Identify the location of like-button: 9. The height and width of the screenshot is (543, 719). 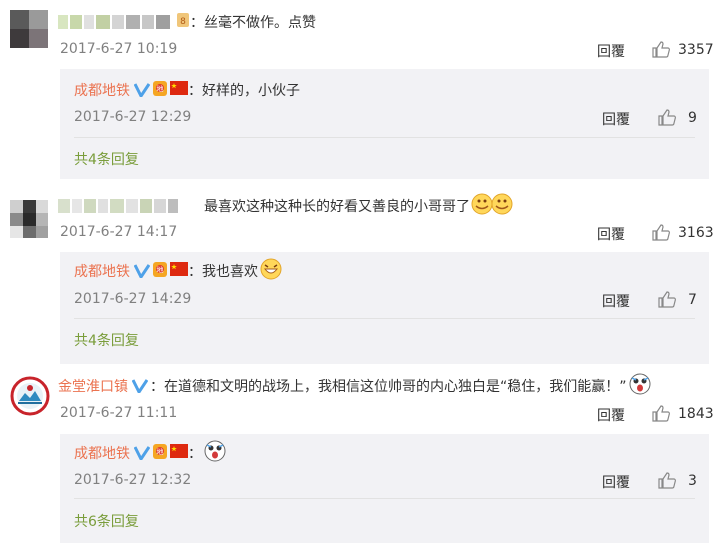
(677, 117).